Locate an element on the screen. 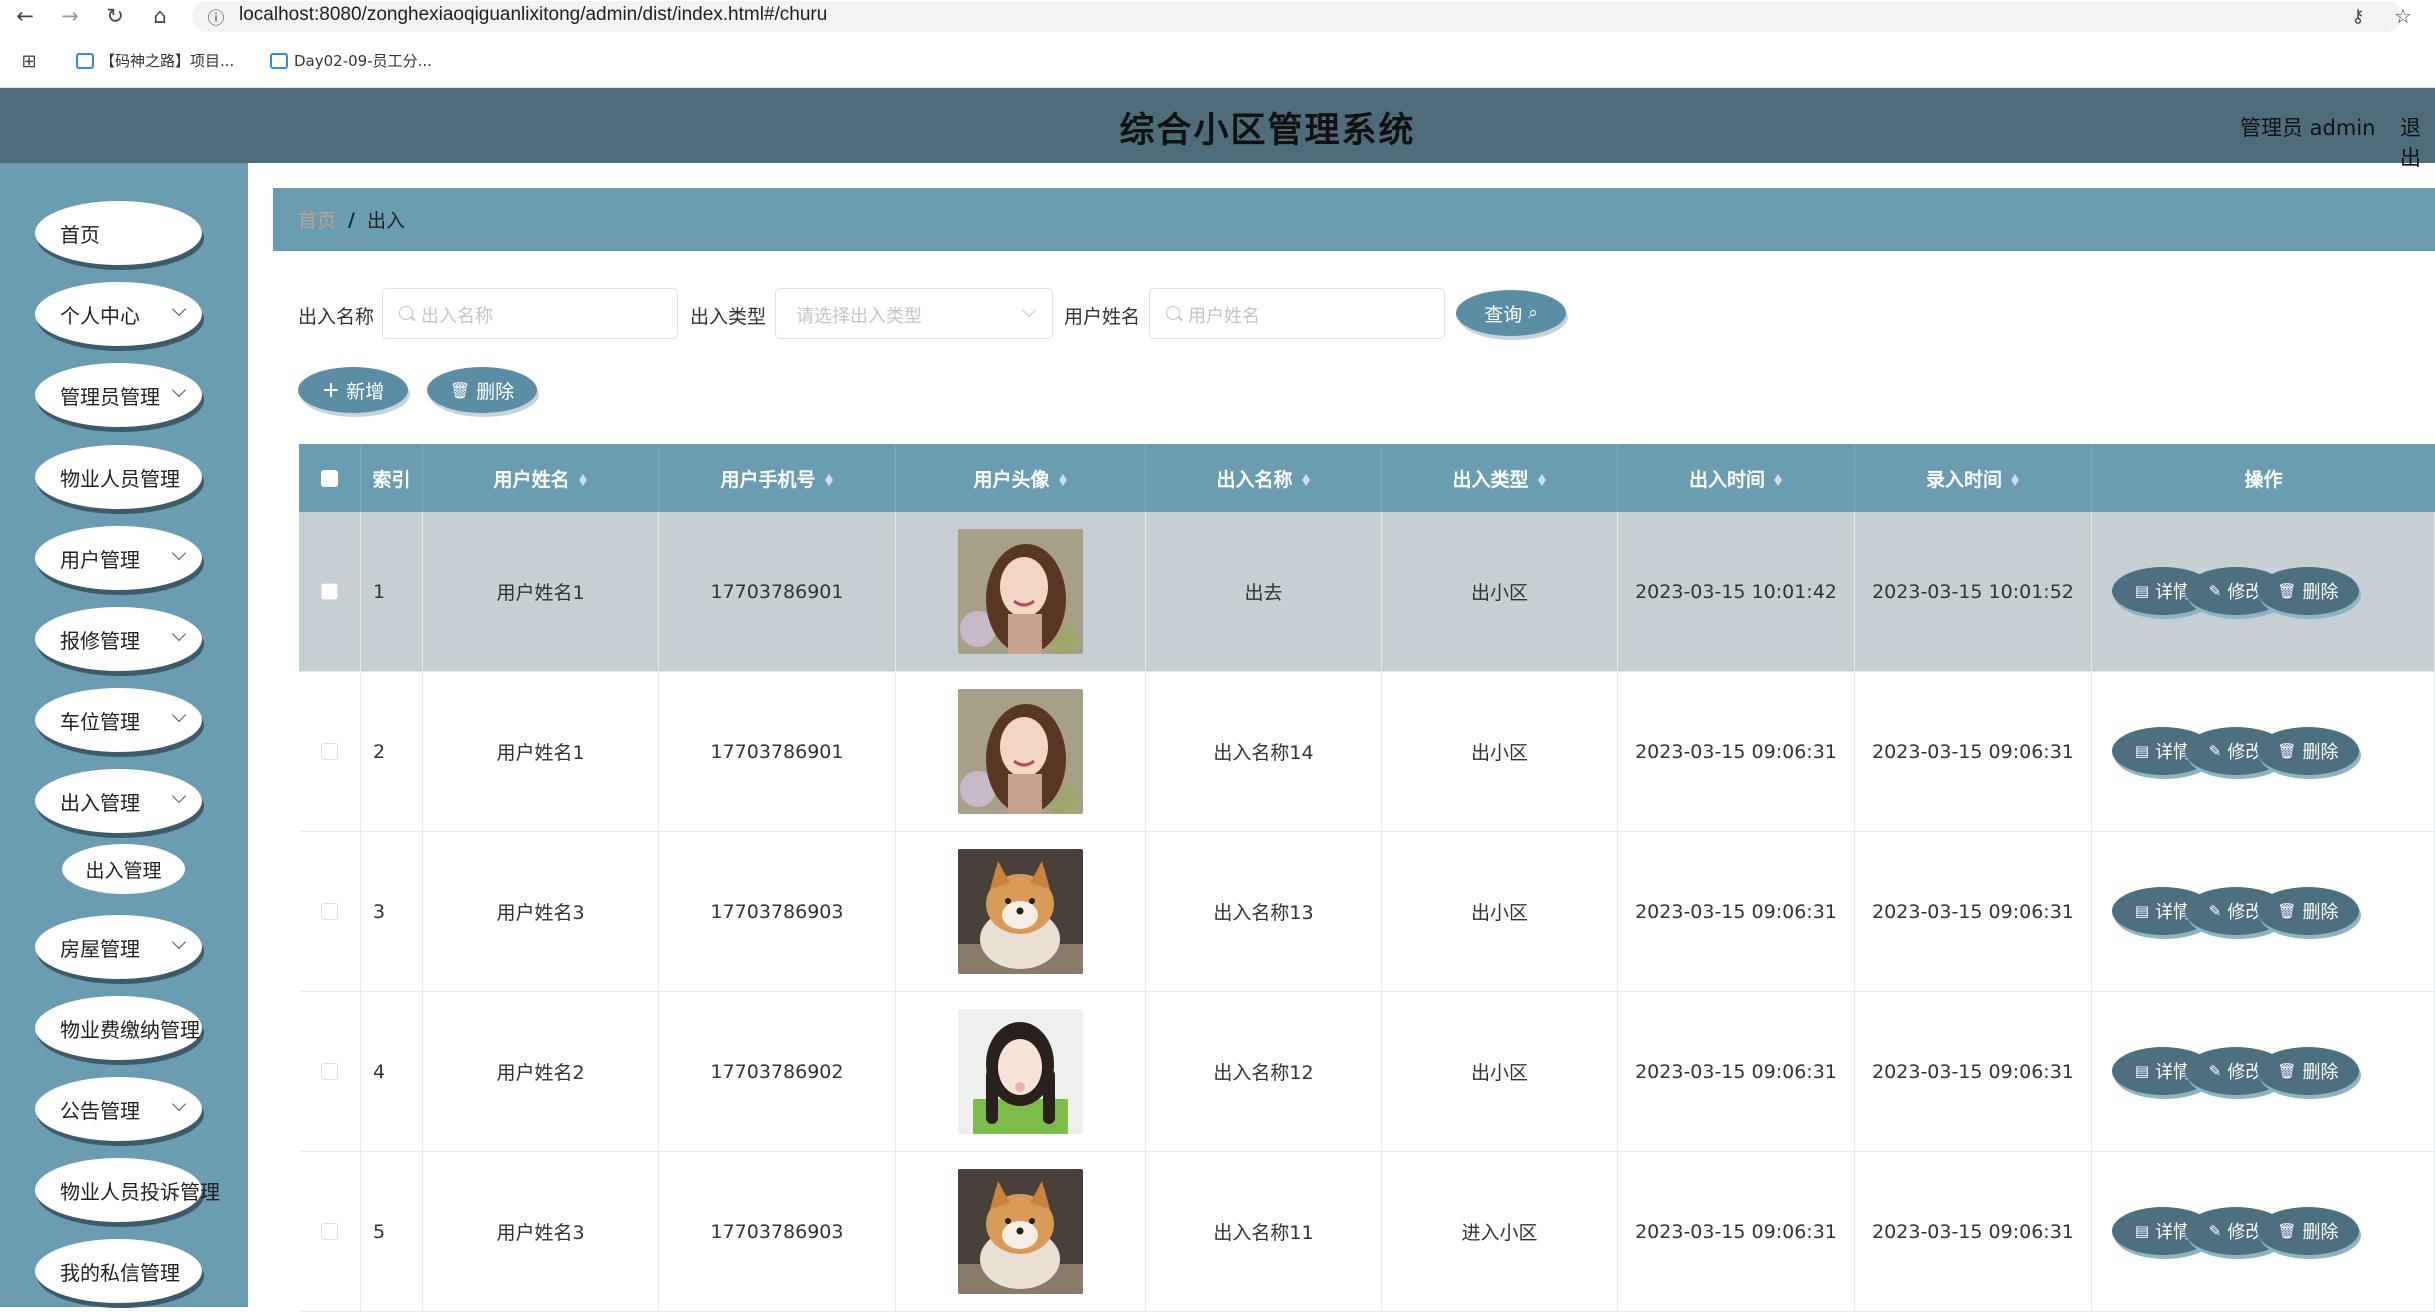 The height and width of the screenshot is (1312, 2435). add-button: + 新增 is located at coordinates (353, 390).